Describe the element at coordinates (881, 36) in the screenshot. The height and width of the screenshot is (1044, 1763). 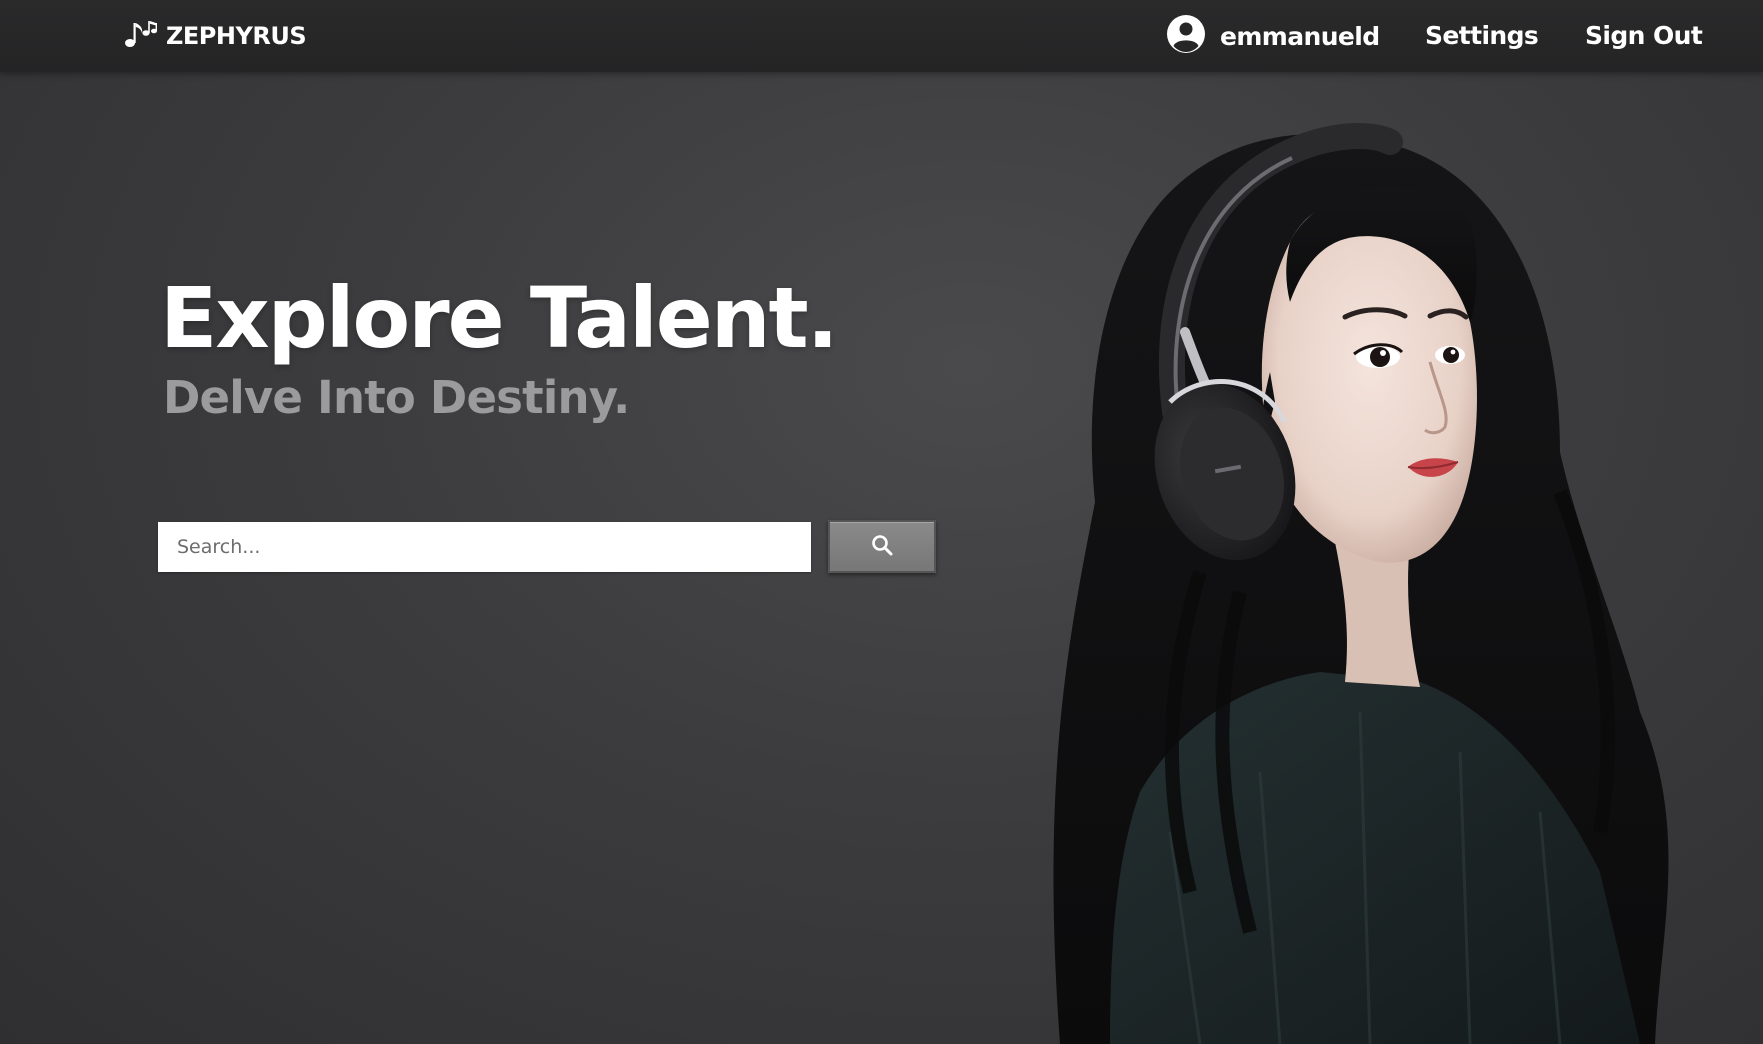
I see `top-navbar: ZEPHYRUS emmanueld Settings Sign Out` at that location.